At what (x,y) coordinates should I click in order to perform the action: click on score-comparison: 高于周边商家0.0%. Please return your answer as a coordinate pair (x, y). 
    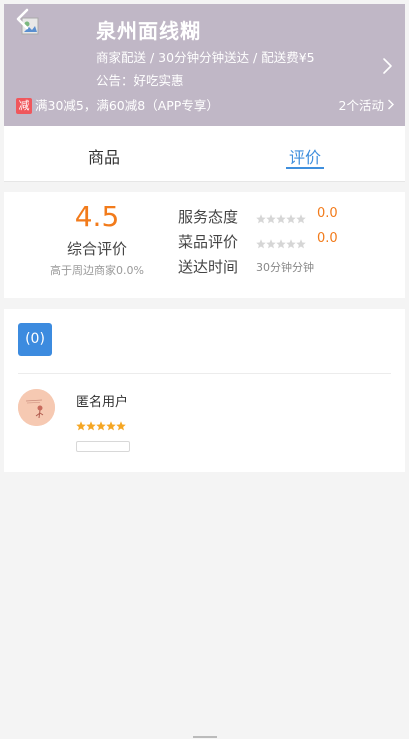
    Looking at the image, I should click on (97, 270).